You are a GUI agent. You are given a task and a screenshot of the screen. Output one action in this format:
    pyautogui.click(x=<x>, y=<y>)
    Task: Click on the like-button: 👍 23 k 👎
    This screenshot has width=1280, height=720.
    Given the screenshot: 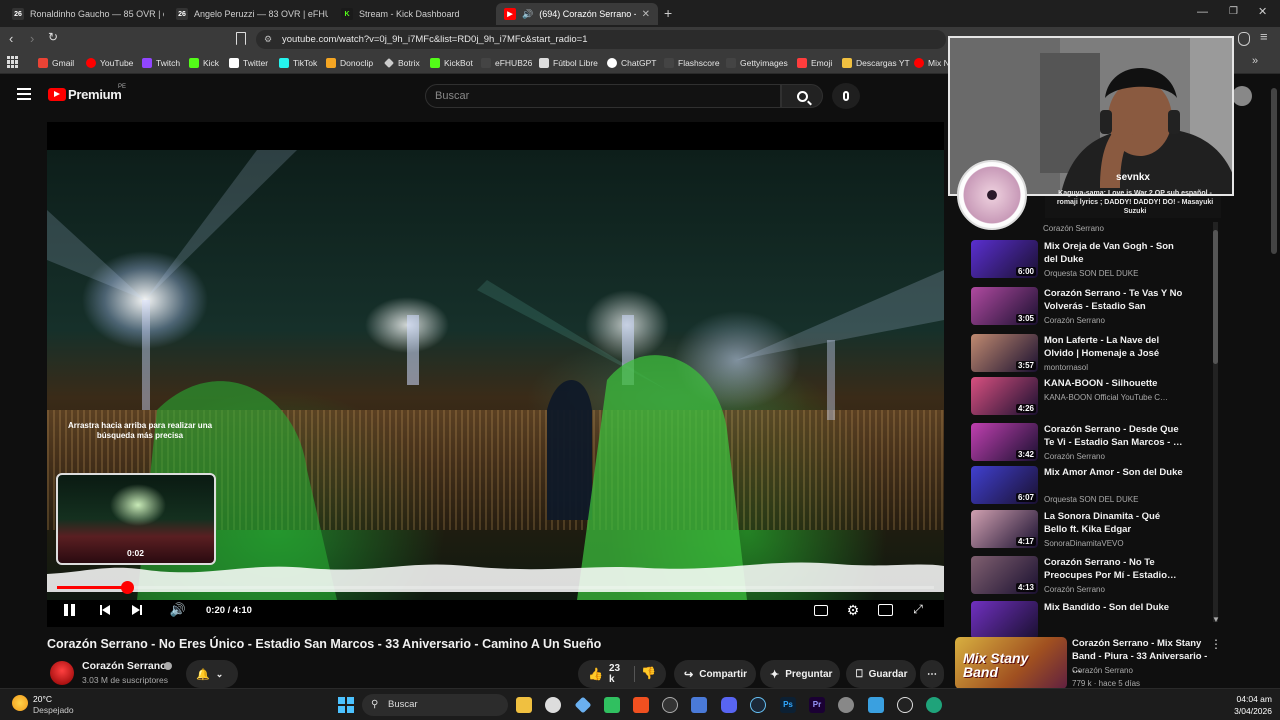 What is the action you would take?
    pyautogui.click(x=622, y=674)
    